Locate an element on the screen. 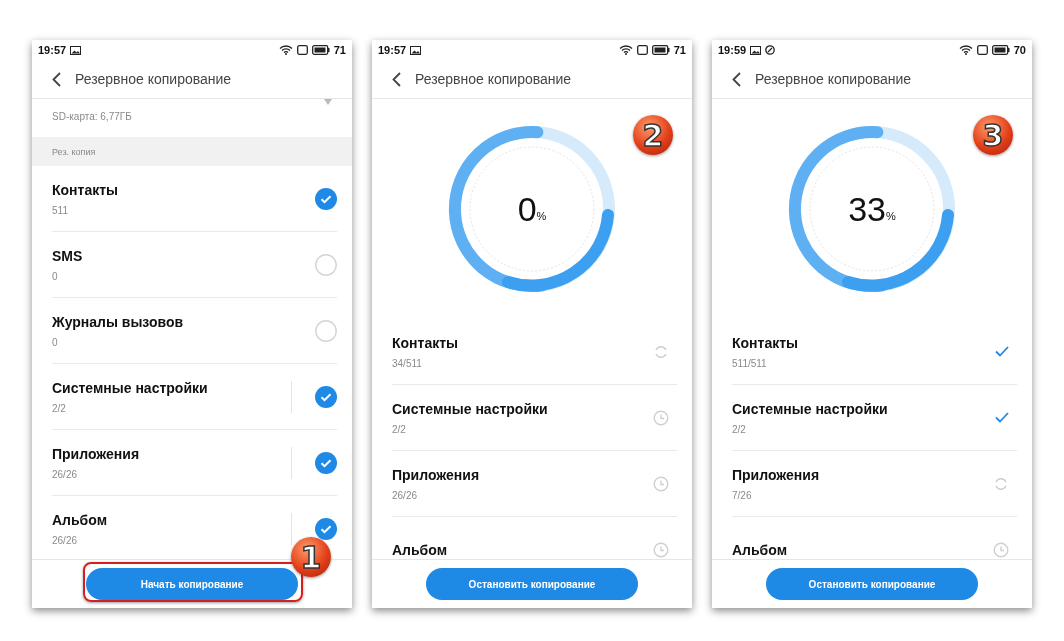 Image resolution: width=1064 pixels, height=641 pixels. dropdown-caret-icon is located at coordinates (328, 102).